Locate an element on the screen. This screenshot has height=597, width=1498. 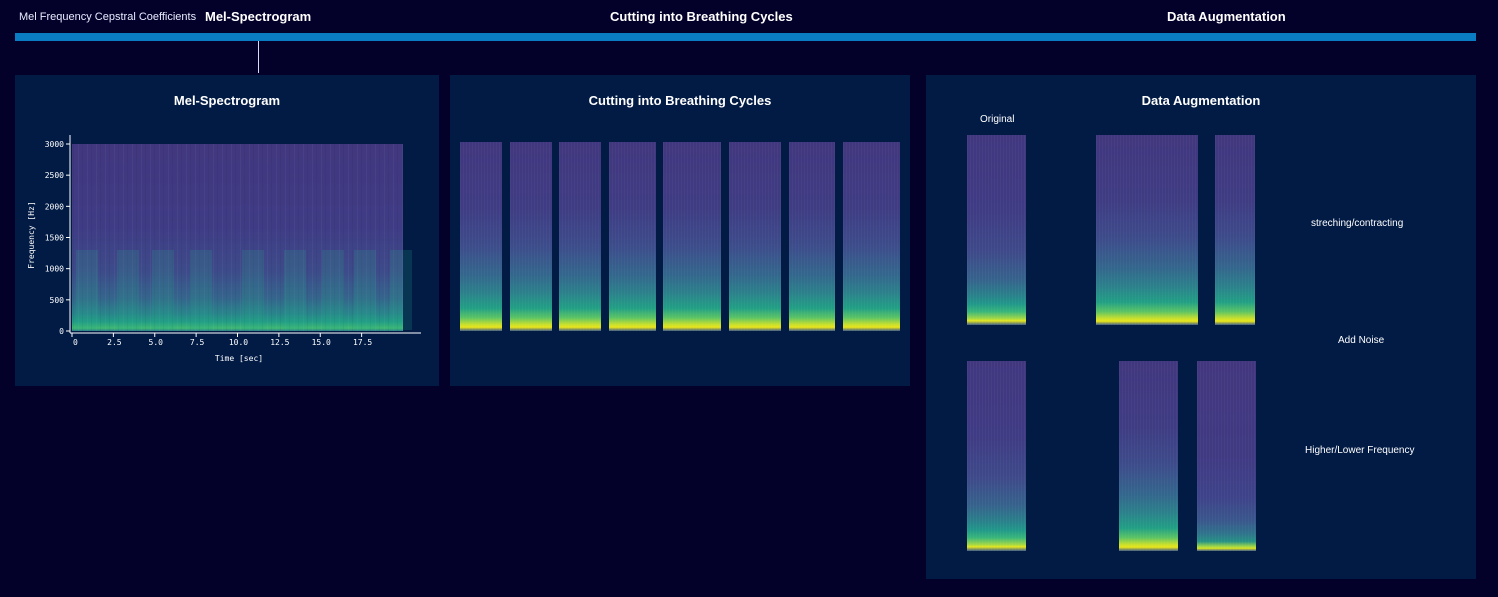
contracted-spectrogram is located at coordinates (1235, 230).